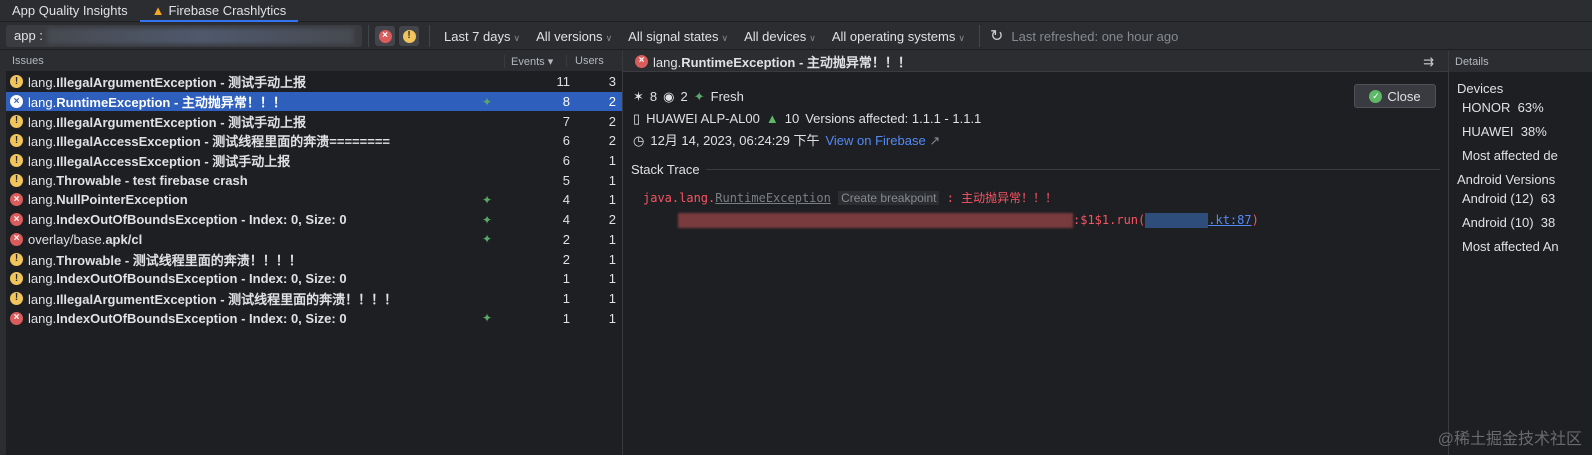 The image size is (1592, 455). I want to click on events-count: 8, so click(566, 102).